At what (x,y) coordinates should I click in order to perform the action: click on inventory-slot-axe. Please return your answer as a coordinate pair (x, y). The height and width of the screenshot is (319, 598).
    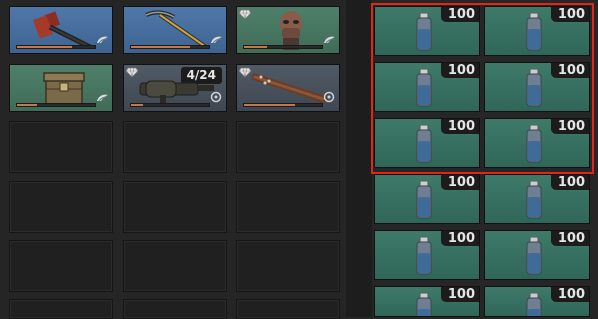
    Looking at the image, I should click on (61, 30).